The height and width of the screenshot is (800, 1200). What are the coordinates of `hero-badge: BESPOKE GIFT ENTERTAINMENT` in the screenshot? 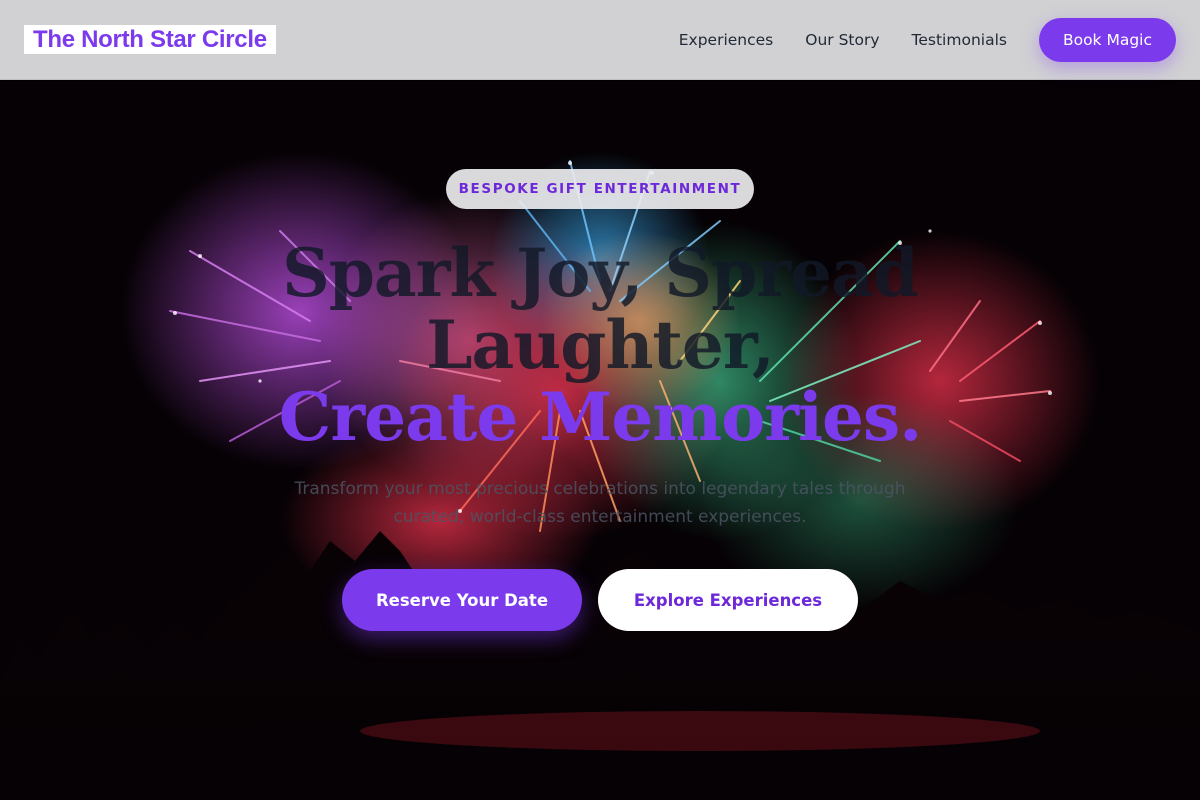 It's located at (600, 189).